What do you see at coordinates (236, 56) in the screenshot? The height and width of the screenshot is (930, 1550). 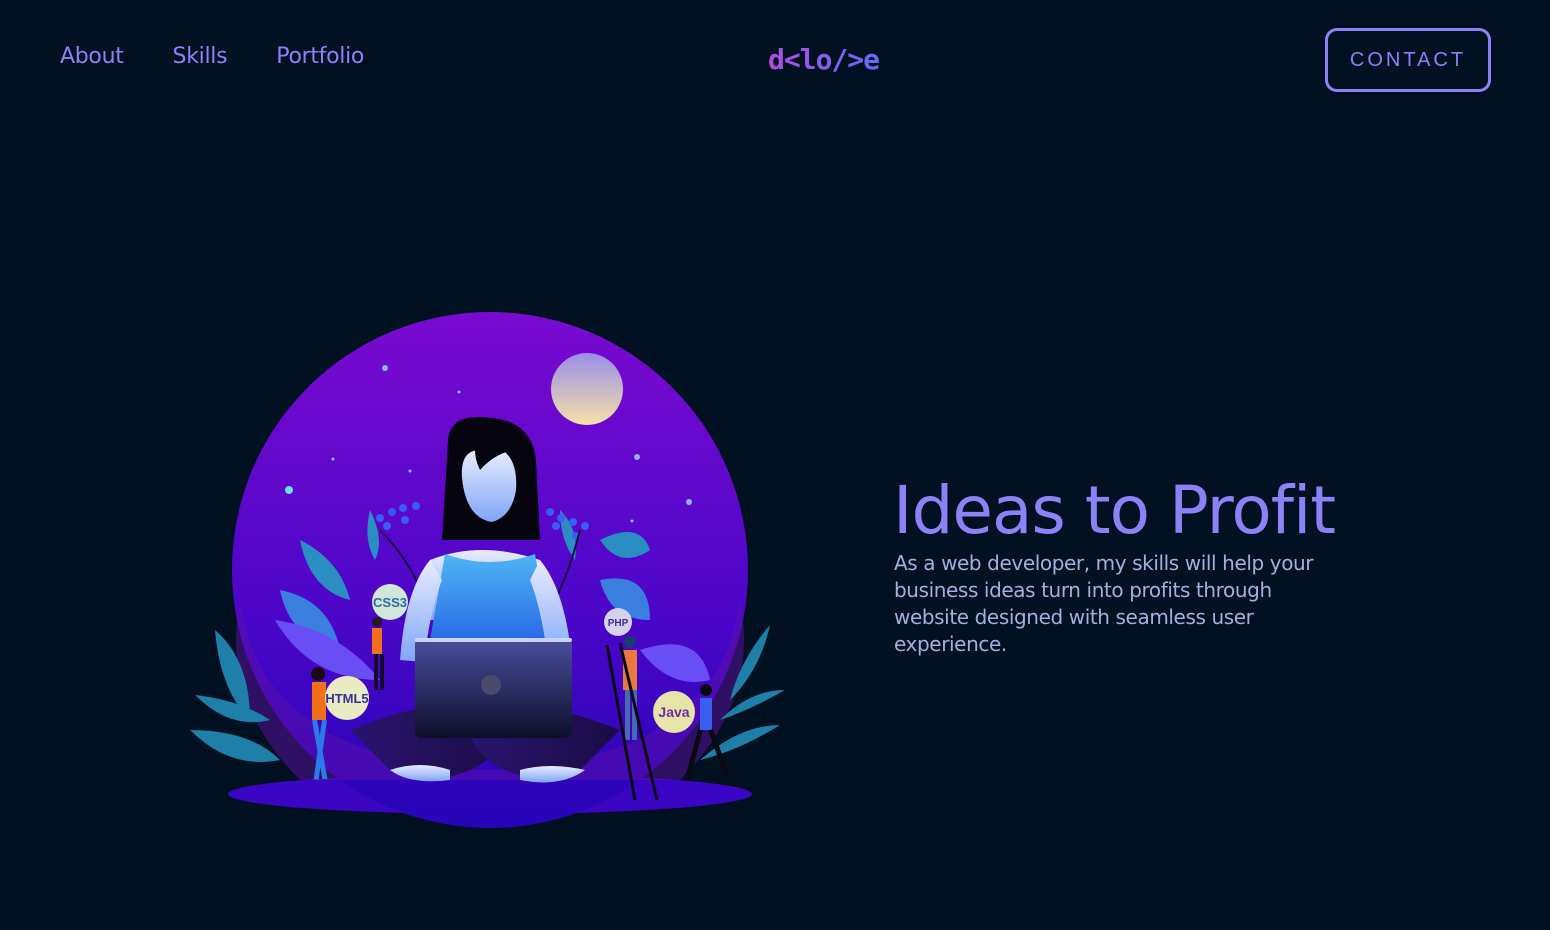 I see `main-nav: About Skills Portfolio` at bounding box center [236, 56].